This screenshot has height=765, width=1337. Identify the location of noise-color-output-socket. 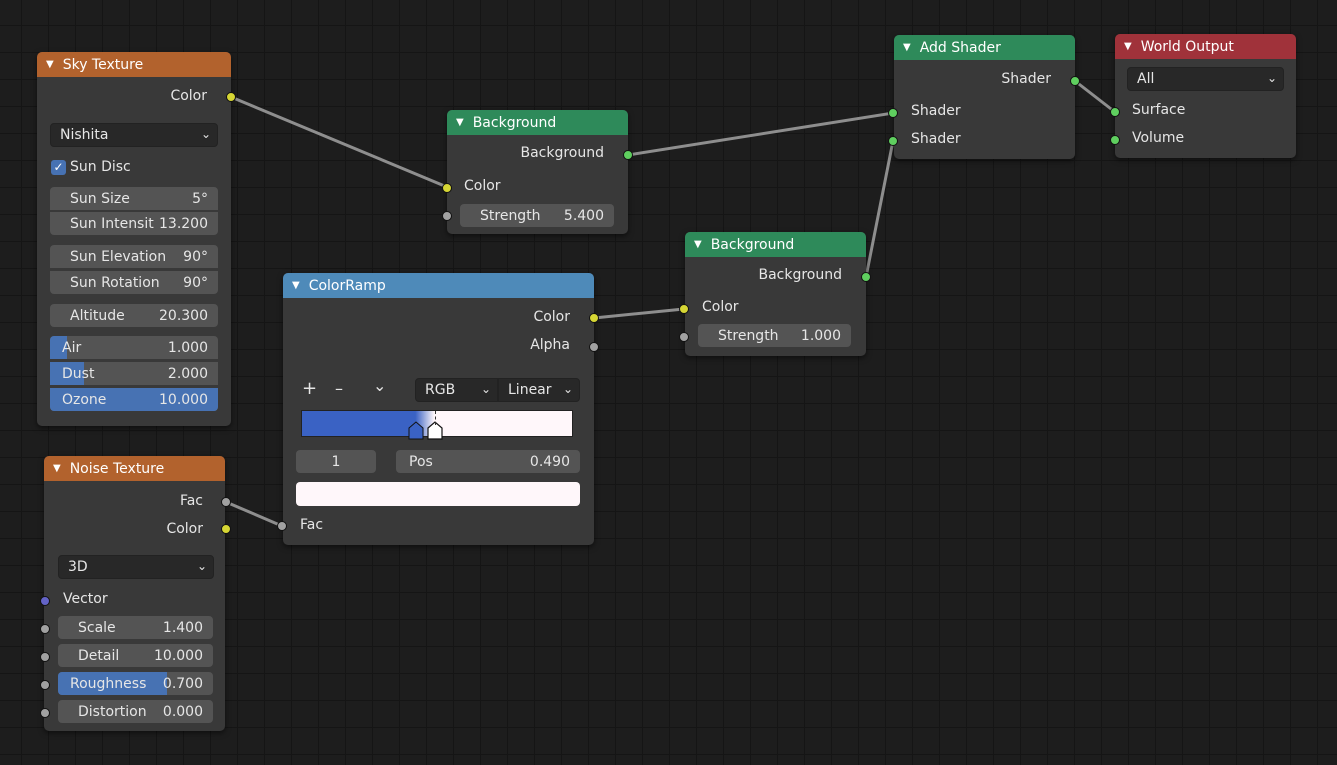
(226, 529).